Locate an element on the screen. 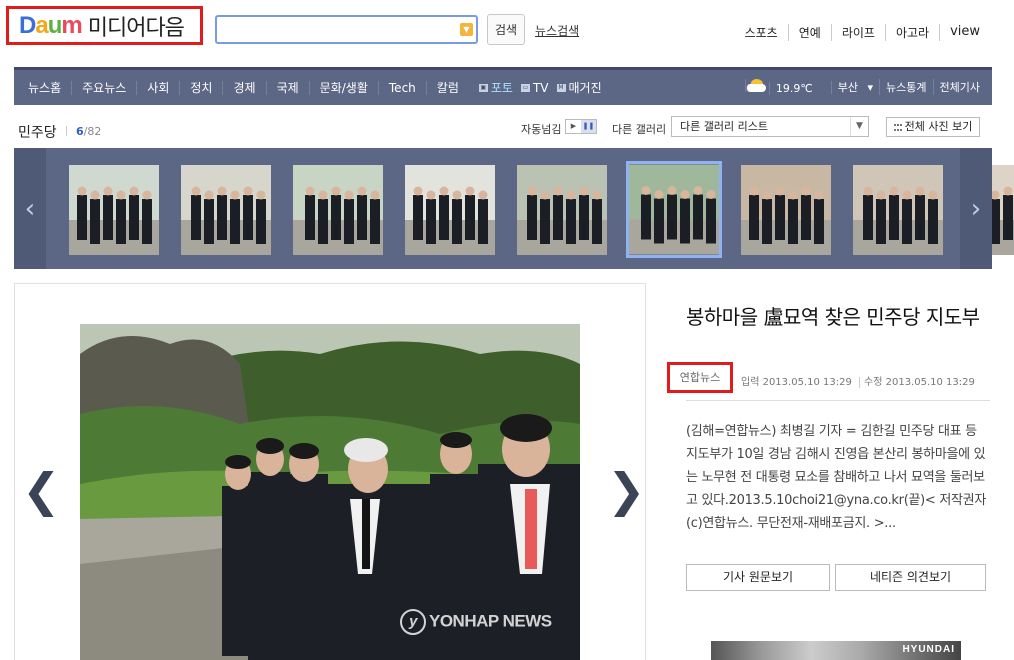  grid-icon is located at coordinates (897, 127).